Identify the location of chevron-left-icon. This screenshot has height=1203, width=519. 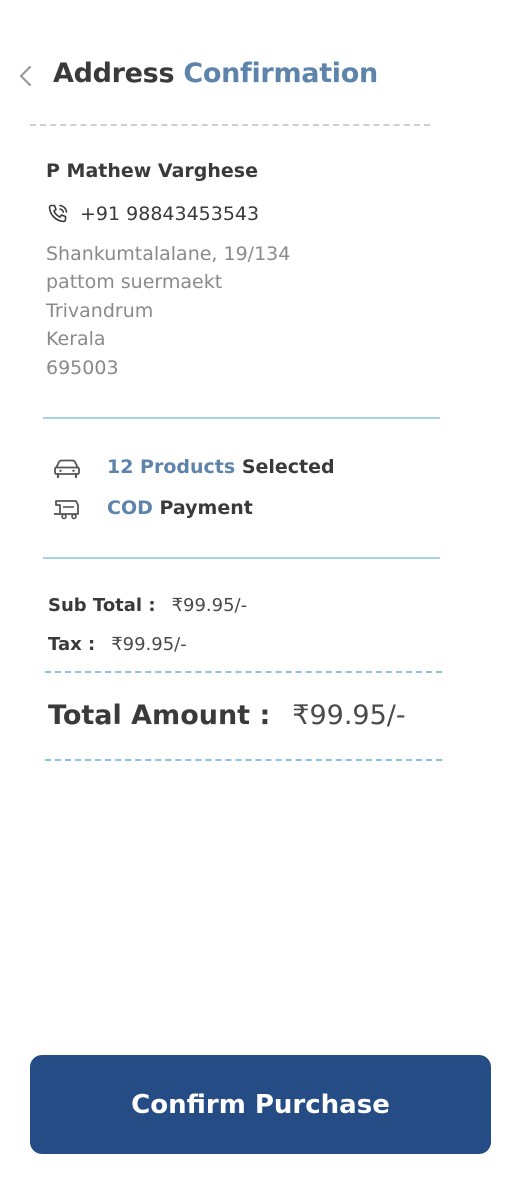
(25, 76).